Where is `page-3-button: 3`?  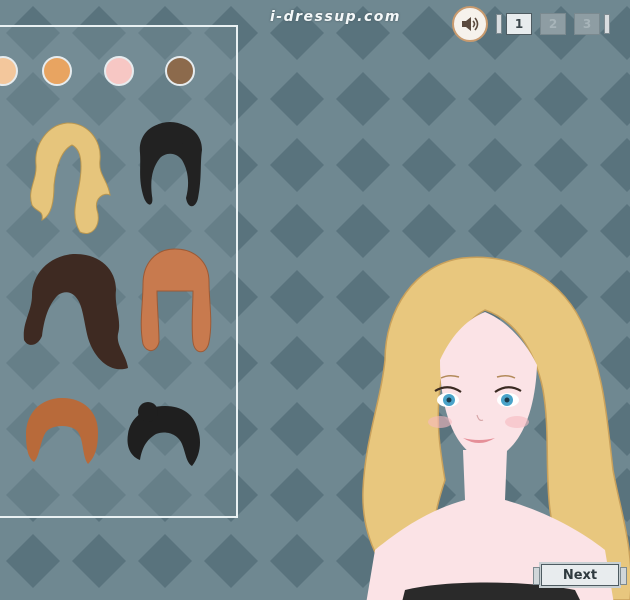
page-3-button: 3 is located at coordinates (587, 24).